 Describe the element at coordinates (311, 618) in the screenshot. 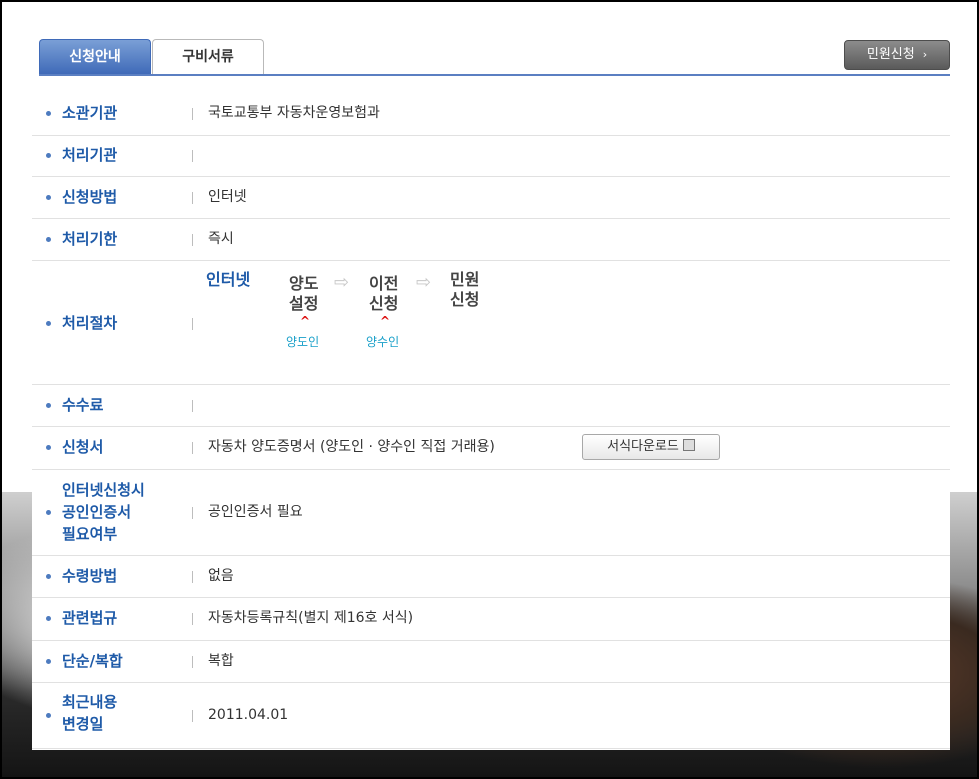

I see `row-value: 자동차등록규칙(별지 제16호 서식)` at that location.